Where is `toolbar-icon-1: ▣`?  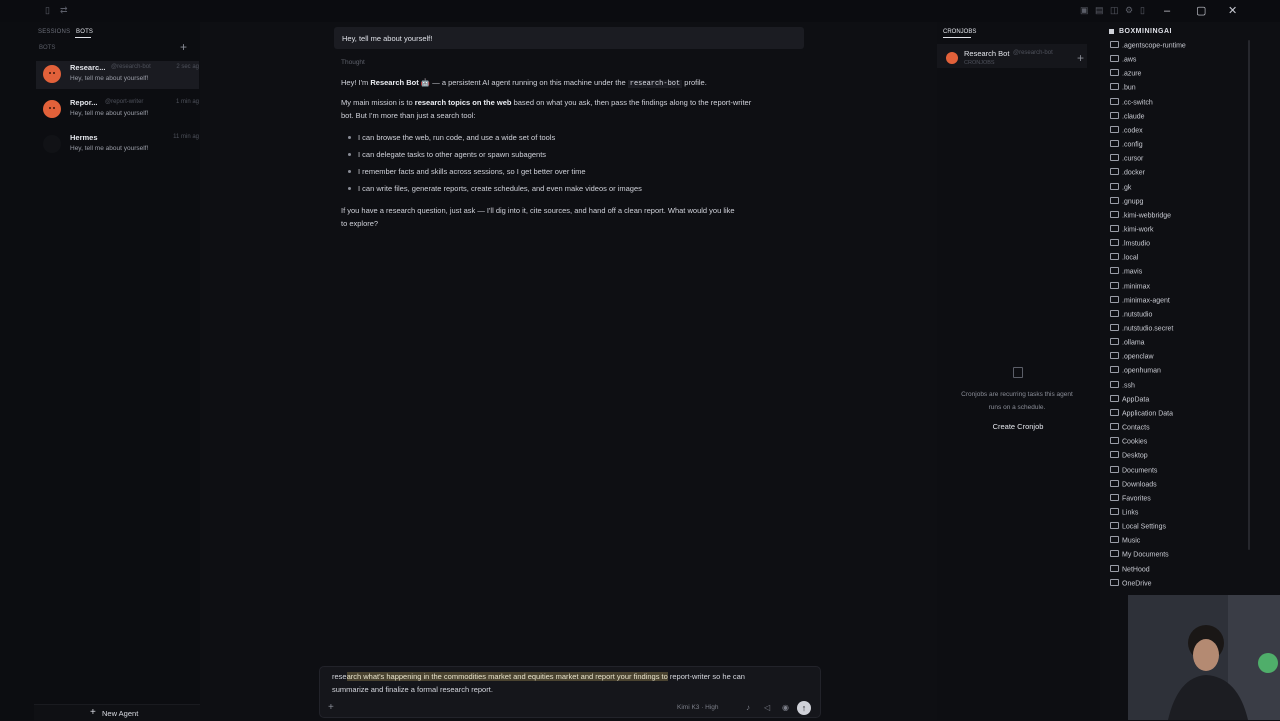
toolbar-icon-1: ▣ is located at coordinates (1084, 10).